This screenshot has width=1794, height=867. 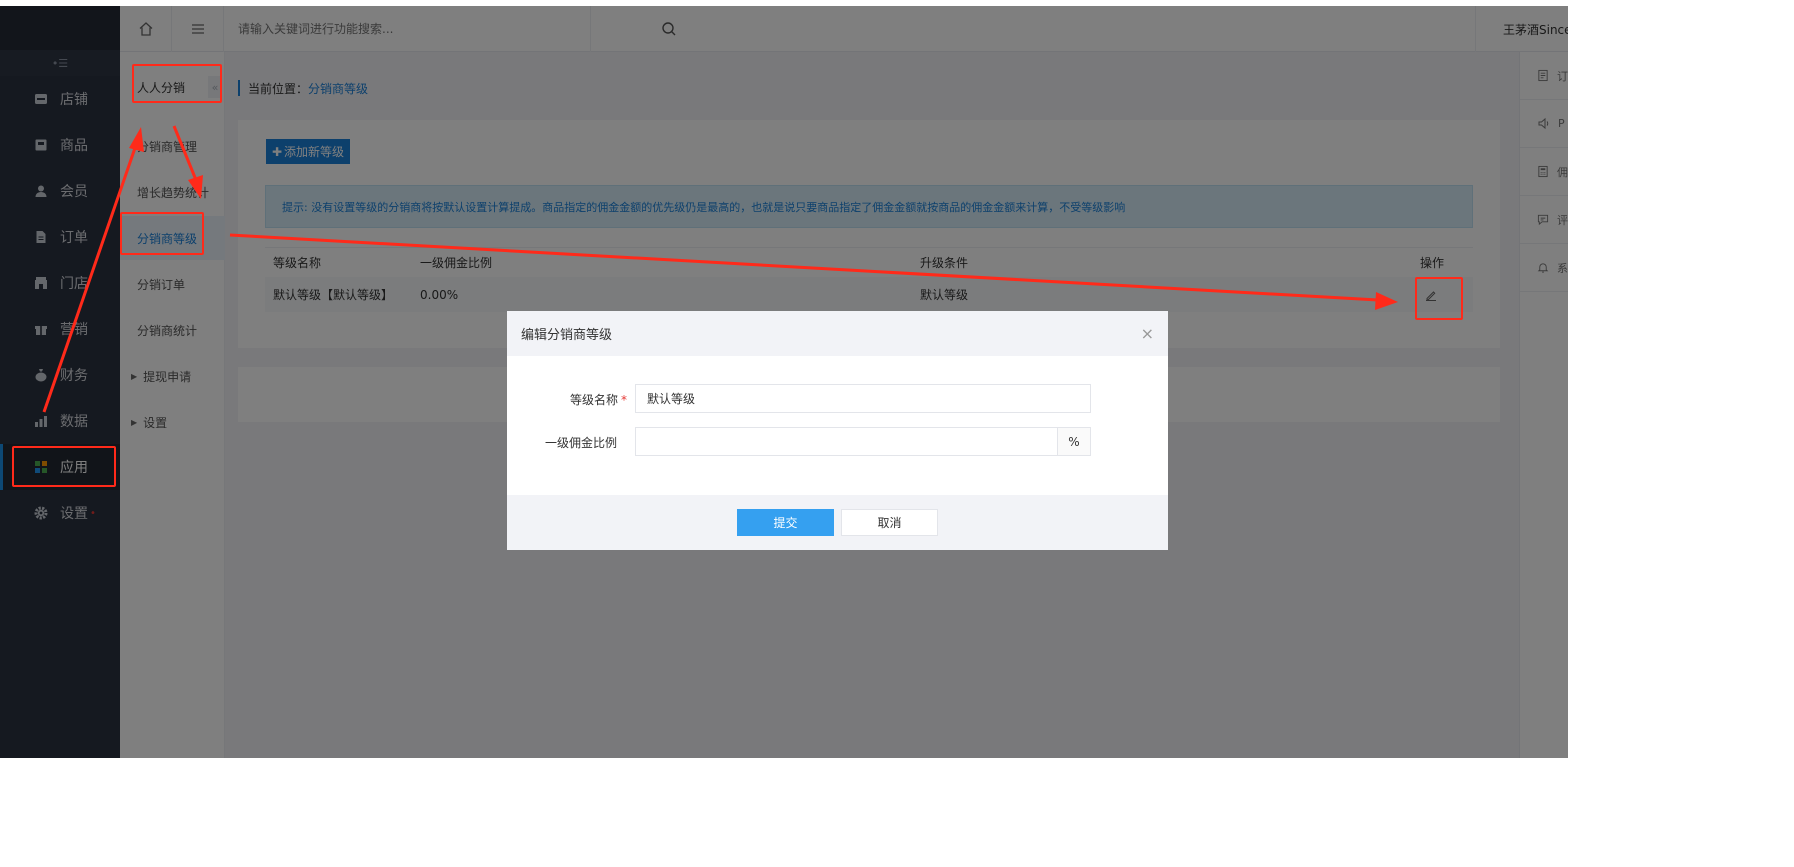 What do you see at coordinates (1147, 333) in the screenshot?
I see `close-icon: ×` at bounding box center [1147, 333].